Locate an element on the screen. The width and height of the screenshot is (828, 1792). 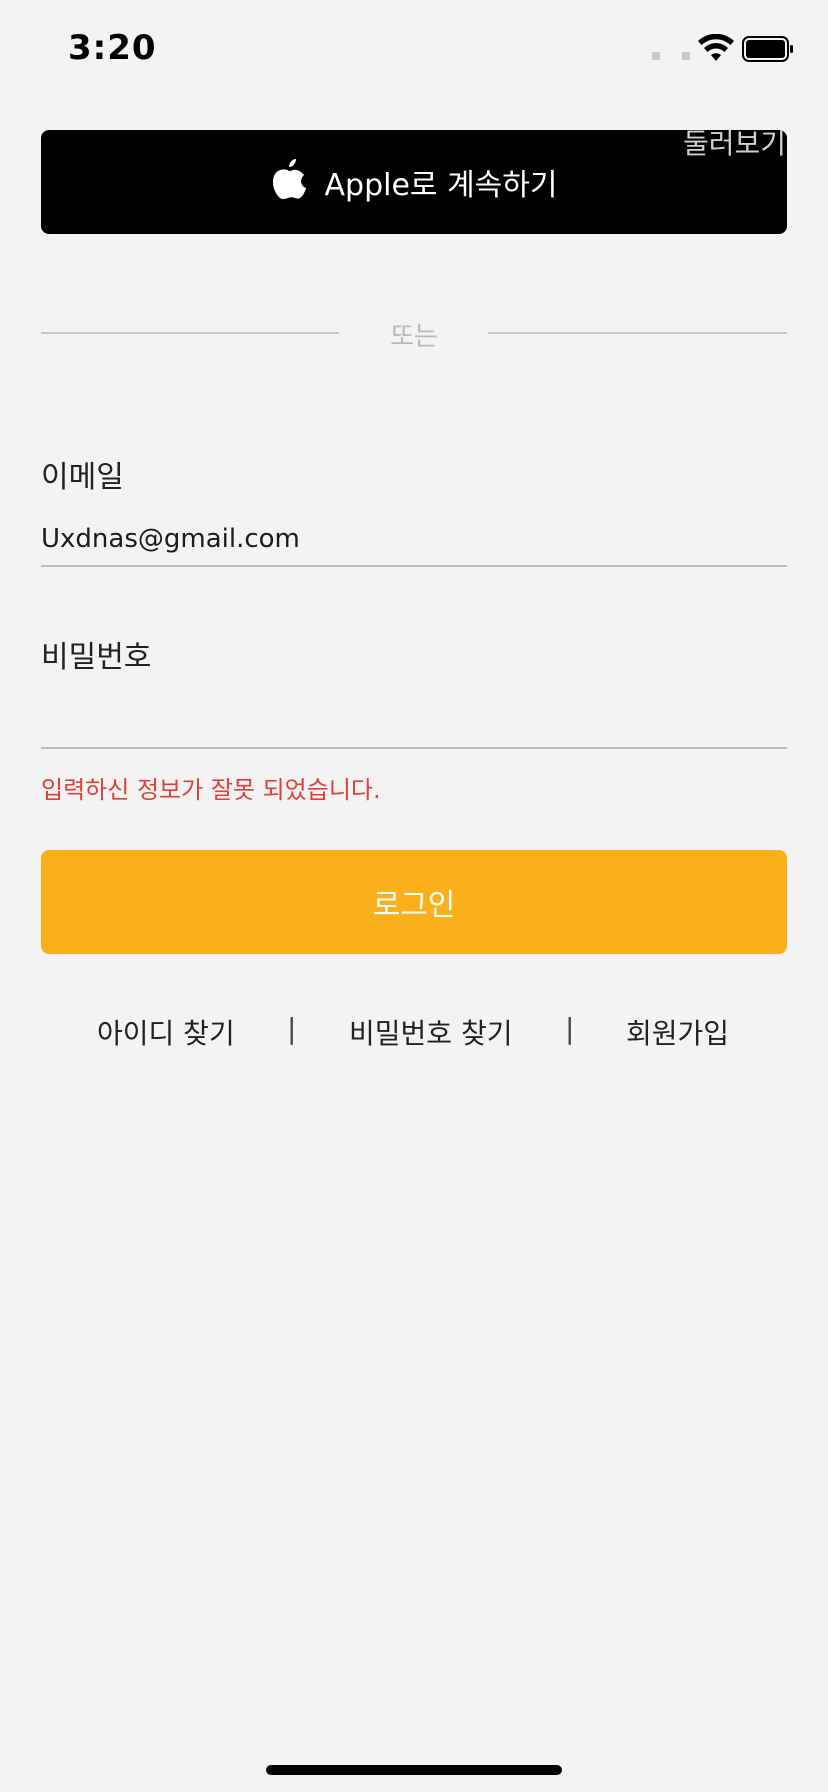
status-time: 3:20 is located at coordinates (112, 48).